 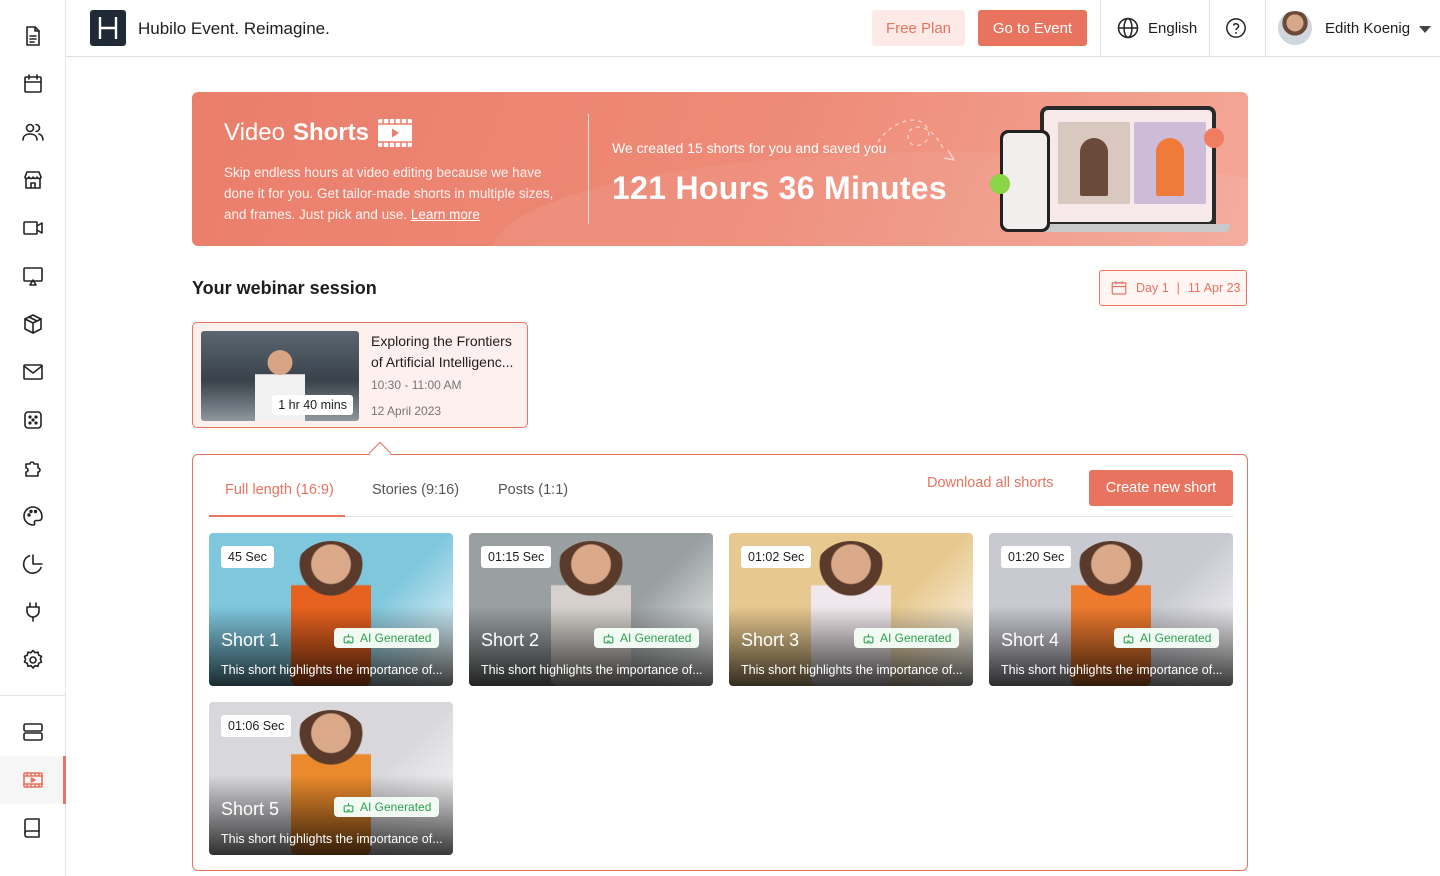 I want to click on active-tab-indicator, so click(x=277, y=516).